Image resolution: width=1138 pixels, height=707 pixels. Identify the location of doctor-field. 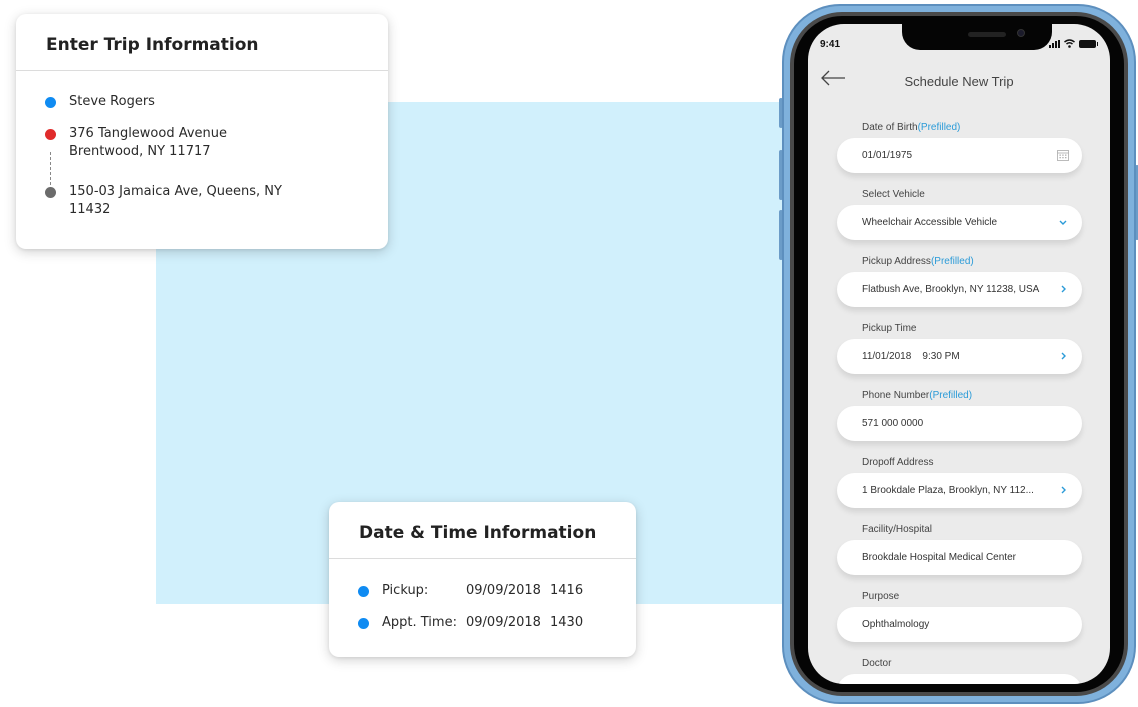
(959, 679).